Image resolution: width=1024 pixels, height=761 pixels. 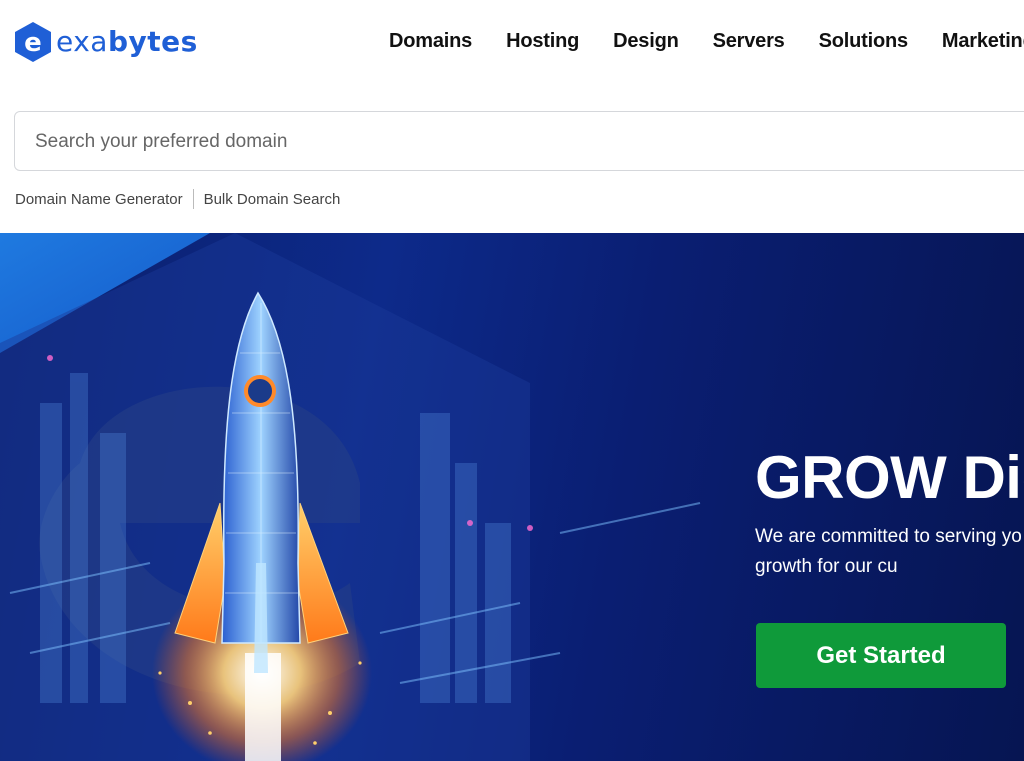 I want to click on exabytes-logo-icon: e, so click(x=33, y=42).